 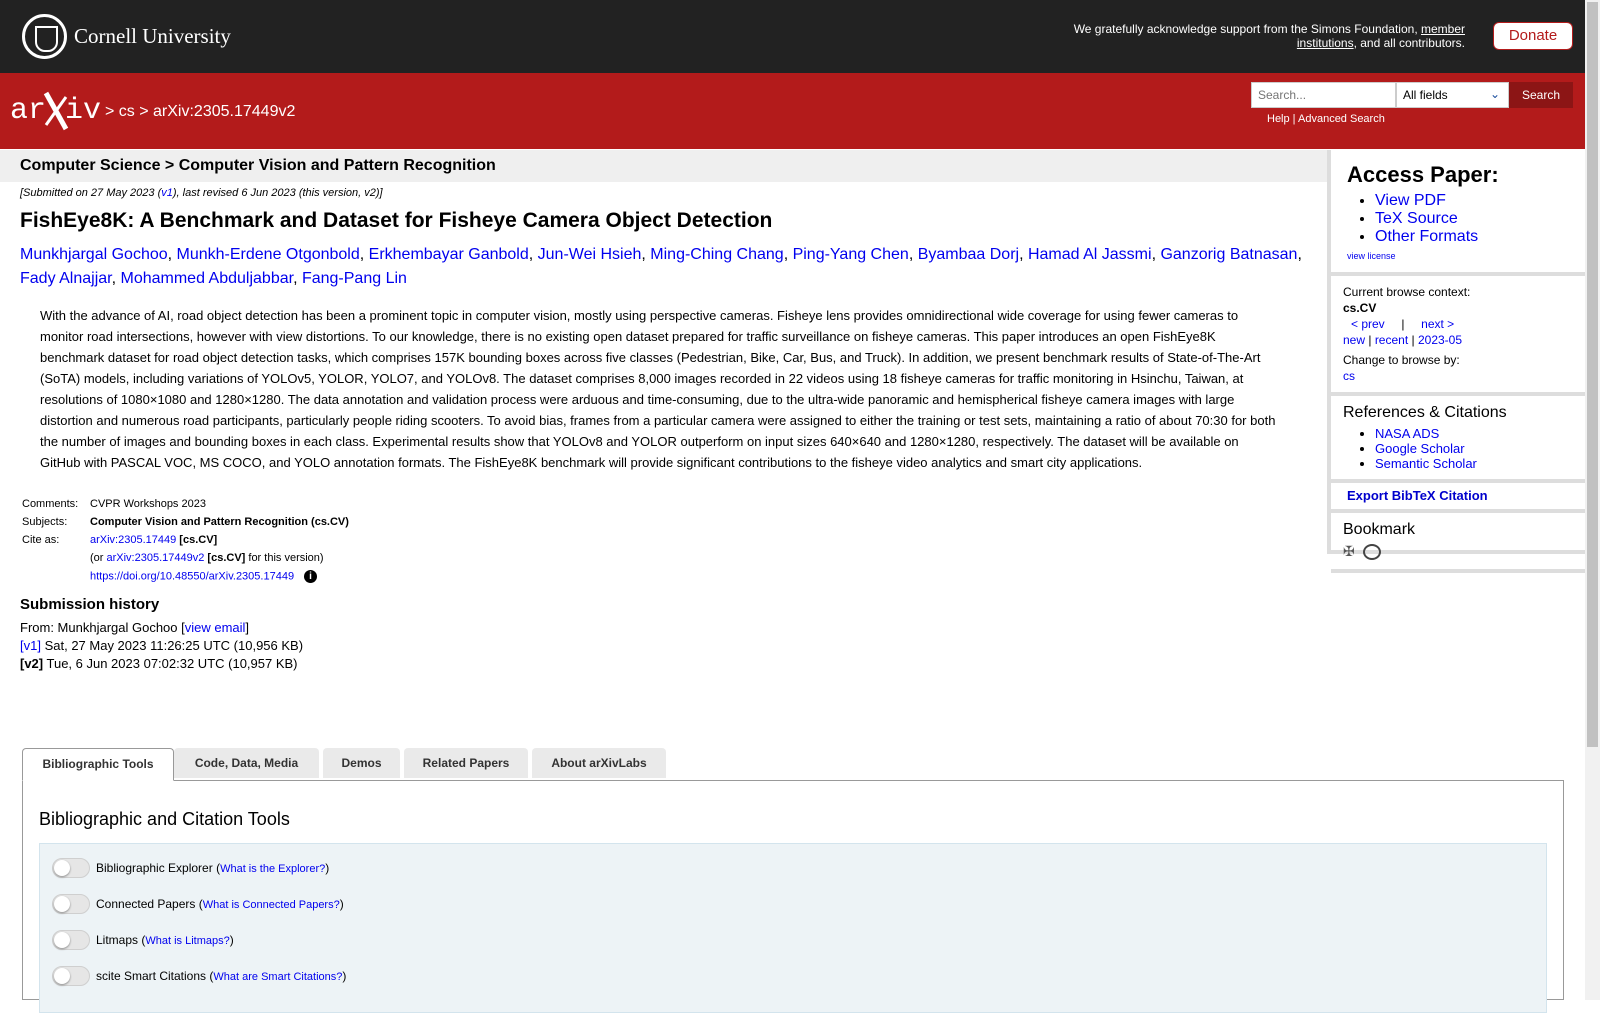 I want to click on connected-papers-toggle, so click(x=71, y=904).